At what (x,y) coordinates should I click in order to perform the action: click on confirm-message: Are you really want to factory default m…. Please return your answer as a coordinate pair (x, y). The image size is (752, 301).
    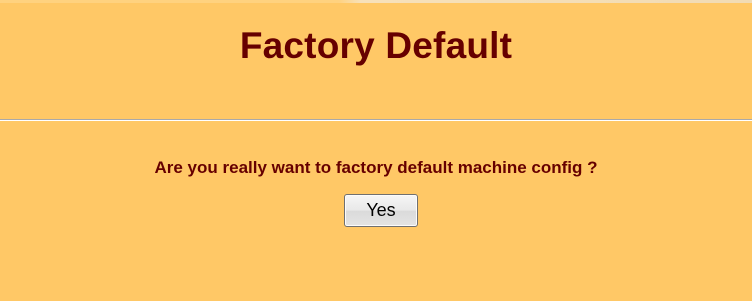
    Looking at the image, I should click on (376, 167).